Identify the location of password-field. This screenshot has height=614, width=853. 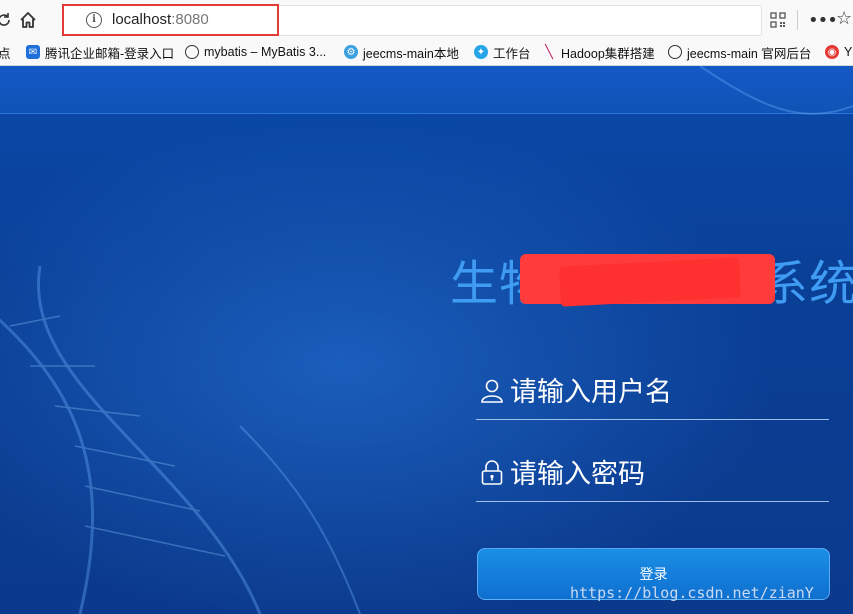
(652, 477).